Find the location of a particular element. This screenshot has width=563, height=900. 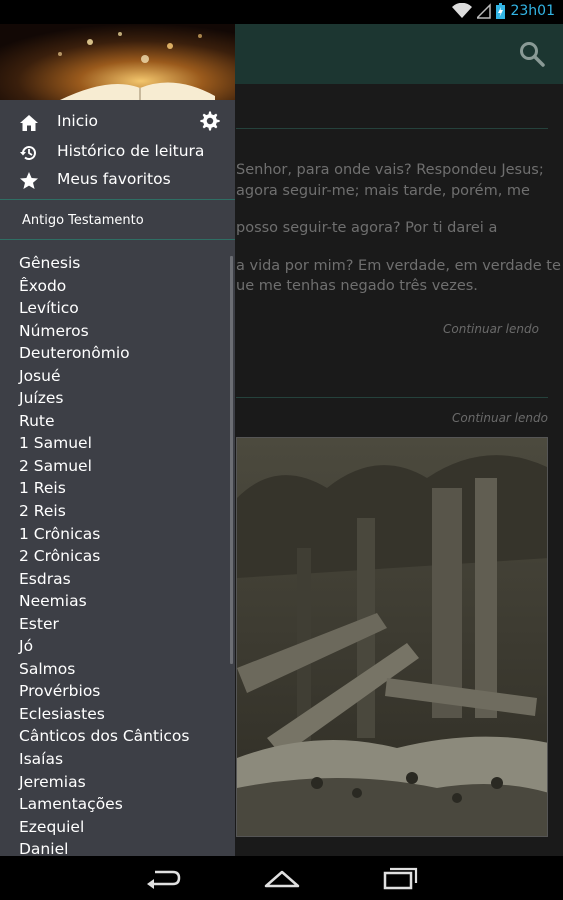

drawer-item-history: Histórico de leitura is located at coordinates (117, 153).